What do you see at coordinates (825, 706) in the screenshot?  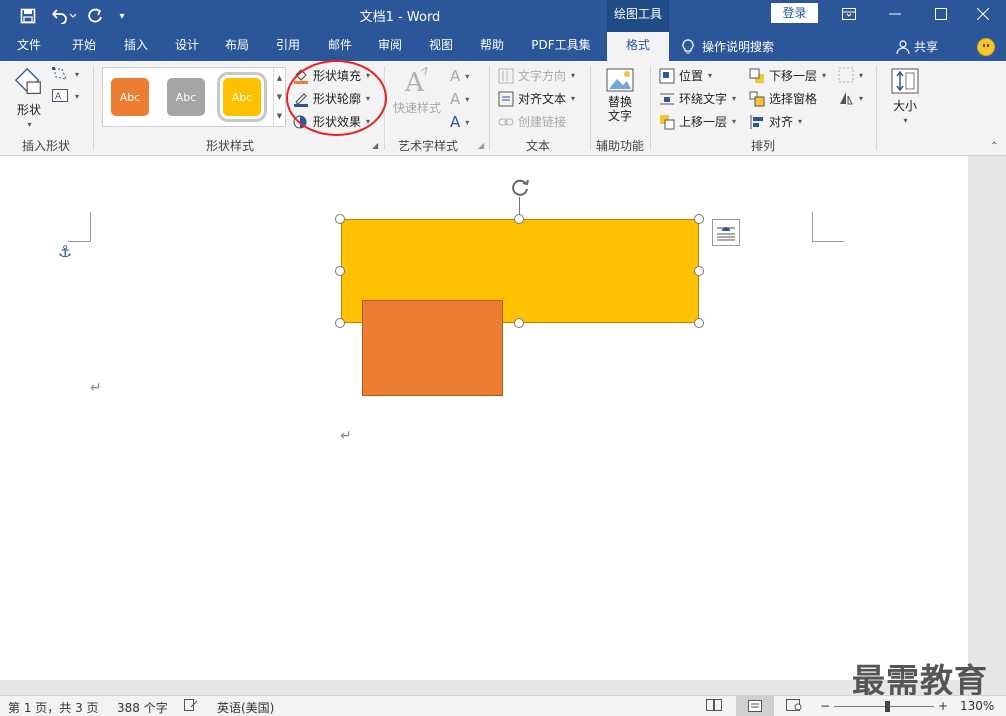 I see `zoom-out-icon: −` at bounding box center [825, 706].